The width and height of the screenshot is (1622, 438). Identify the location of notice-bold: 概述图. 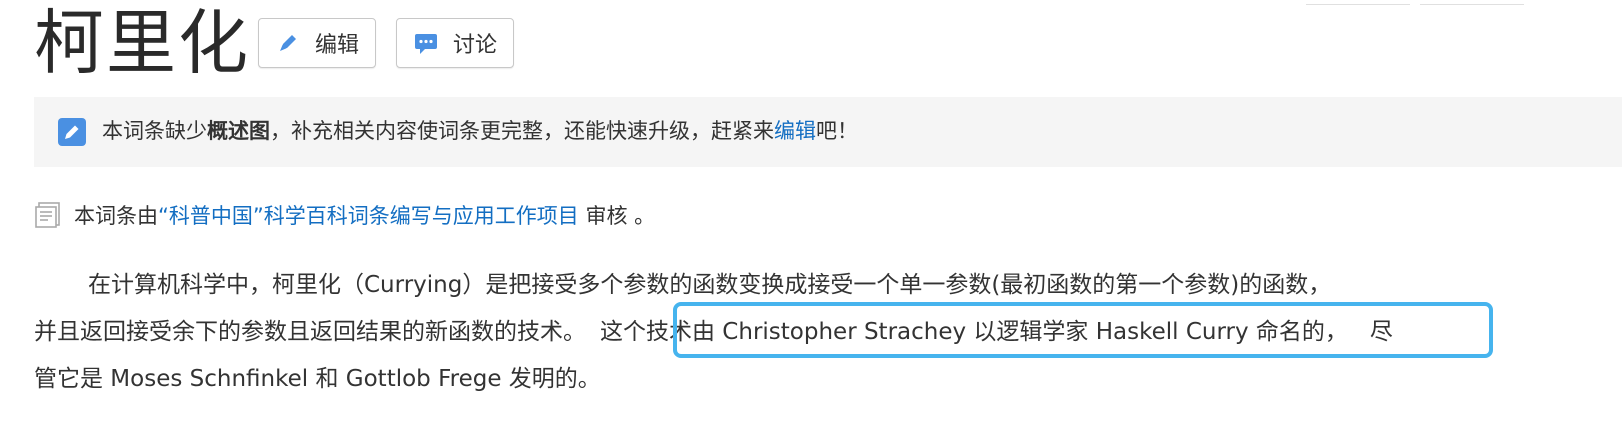
(238, 131).